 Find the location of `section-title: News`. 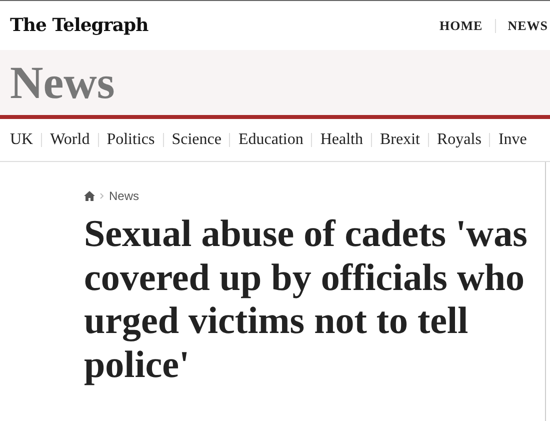

section-title: News is located at coordinates (62, 82).